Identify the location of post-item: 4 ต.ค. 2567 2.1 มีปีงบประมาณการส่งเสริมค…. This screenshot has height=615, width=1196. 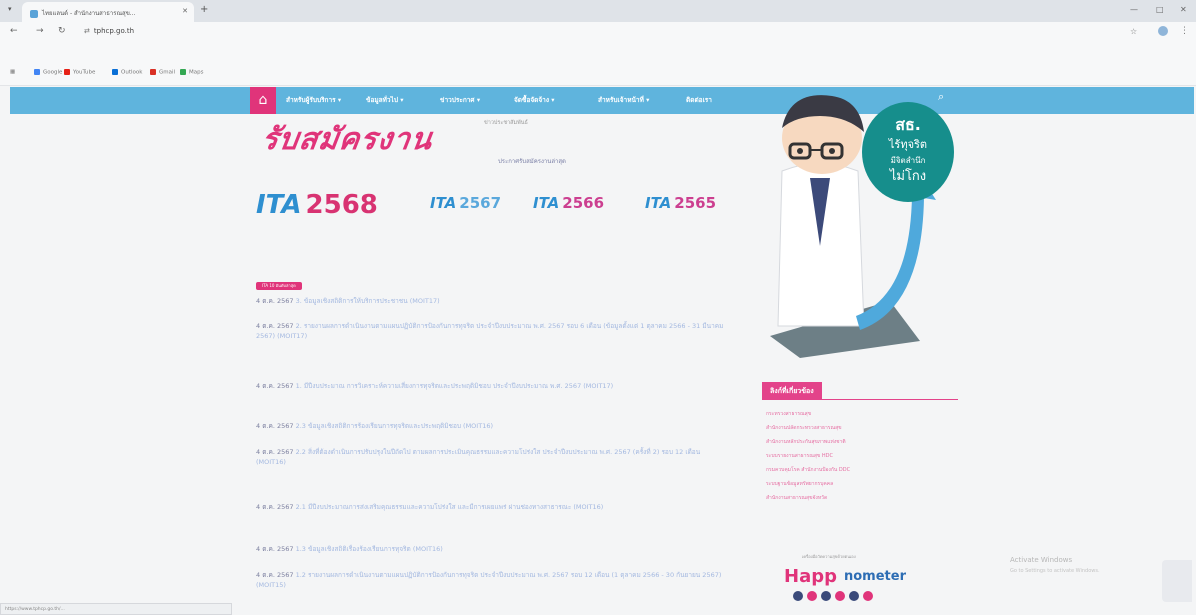
(491, 507).